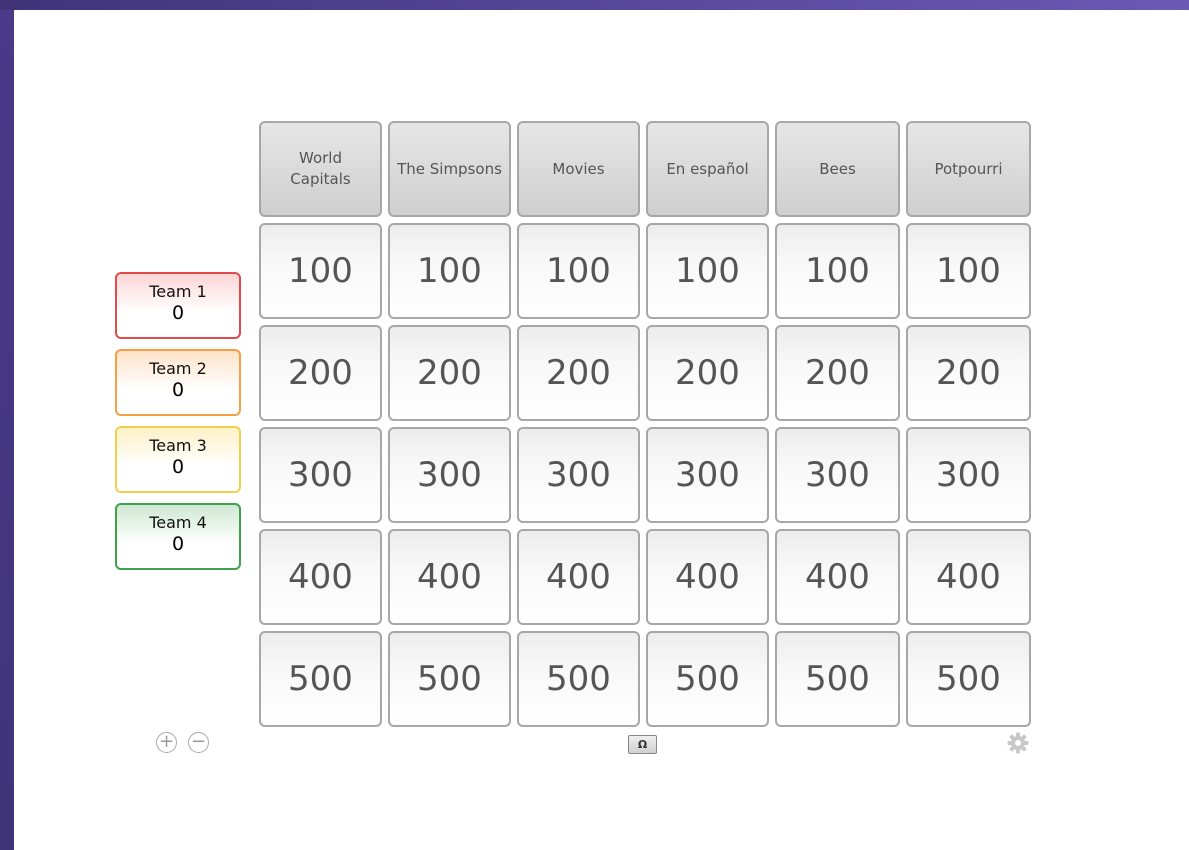 The width and height of the screenshot is (1189, 850). Describe the element at coordinates (320, 169) in the screenshot. I see `category-header-1: World Capitals` at that location.